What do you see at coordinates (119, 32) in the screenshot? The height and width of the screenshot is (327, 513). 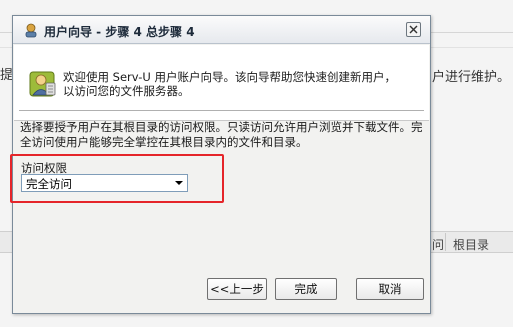 I see `dialog-title: 用户向导 - 步骤 4 总步骤 4` at bounding box center [119, 32].